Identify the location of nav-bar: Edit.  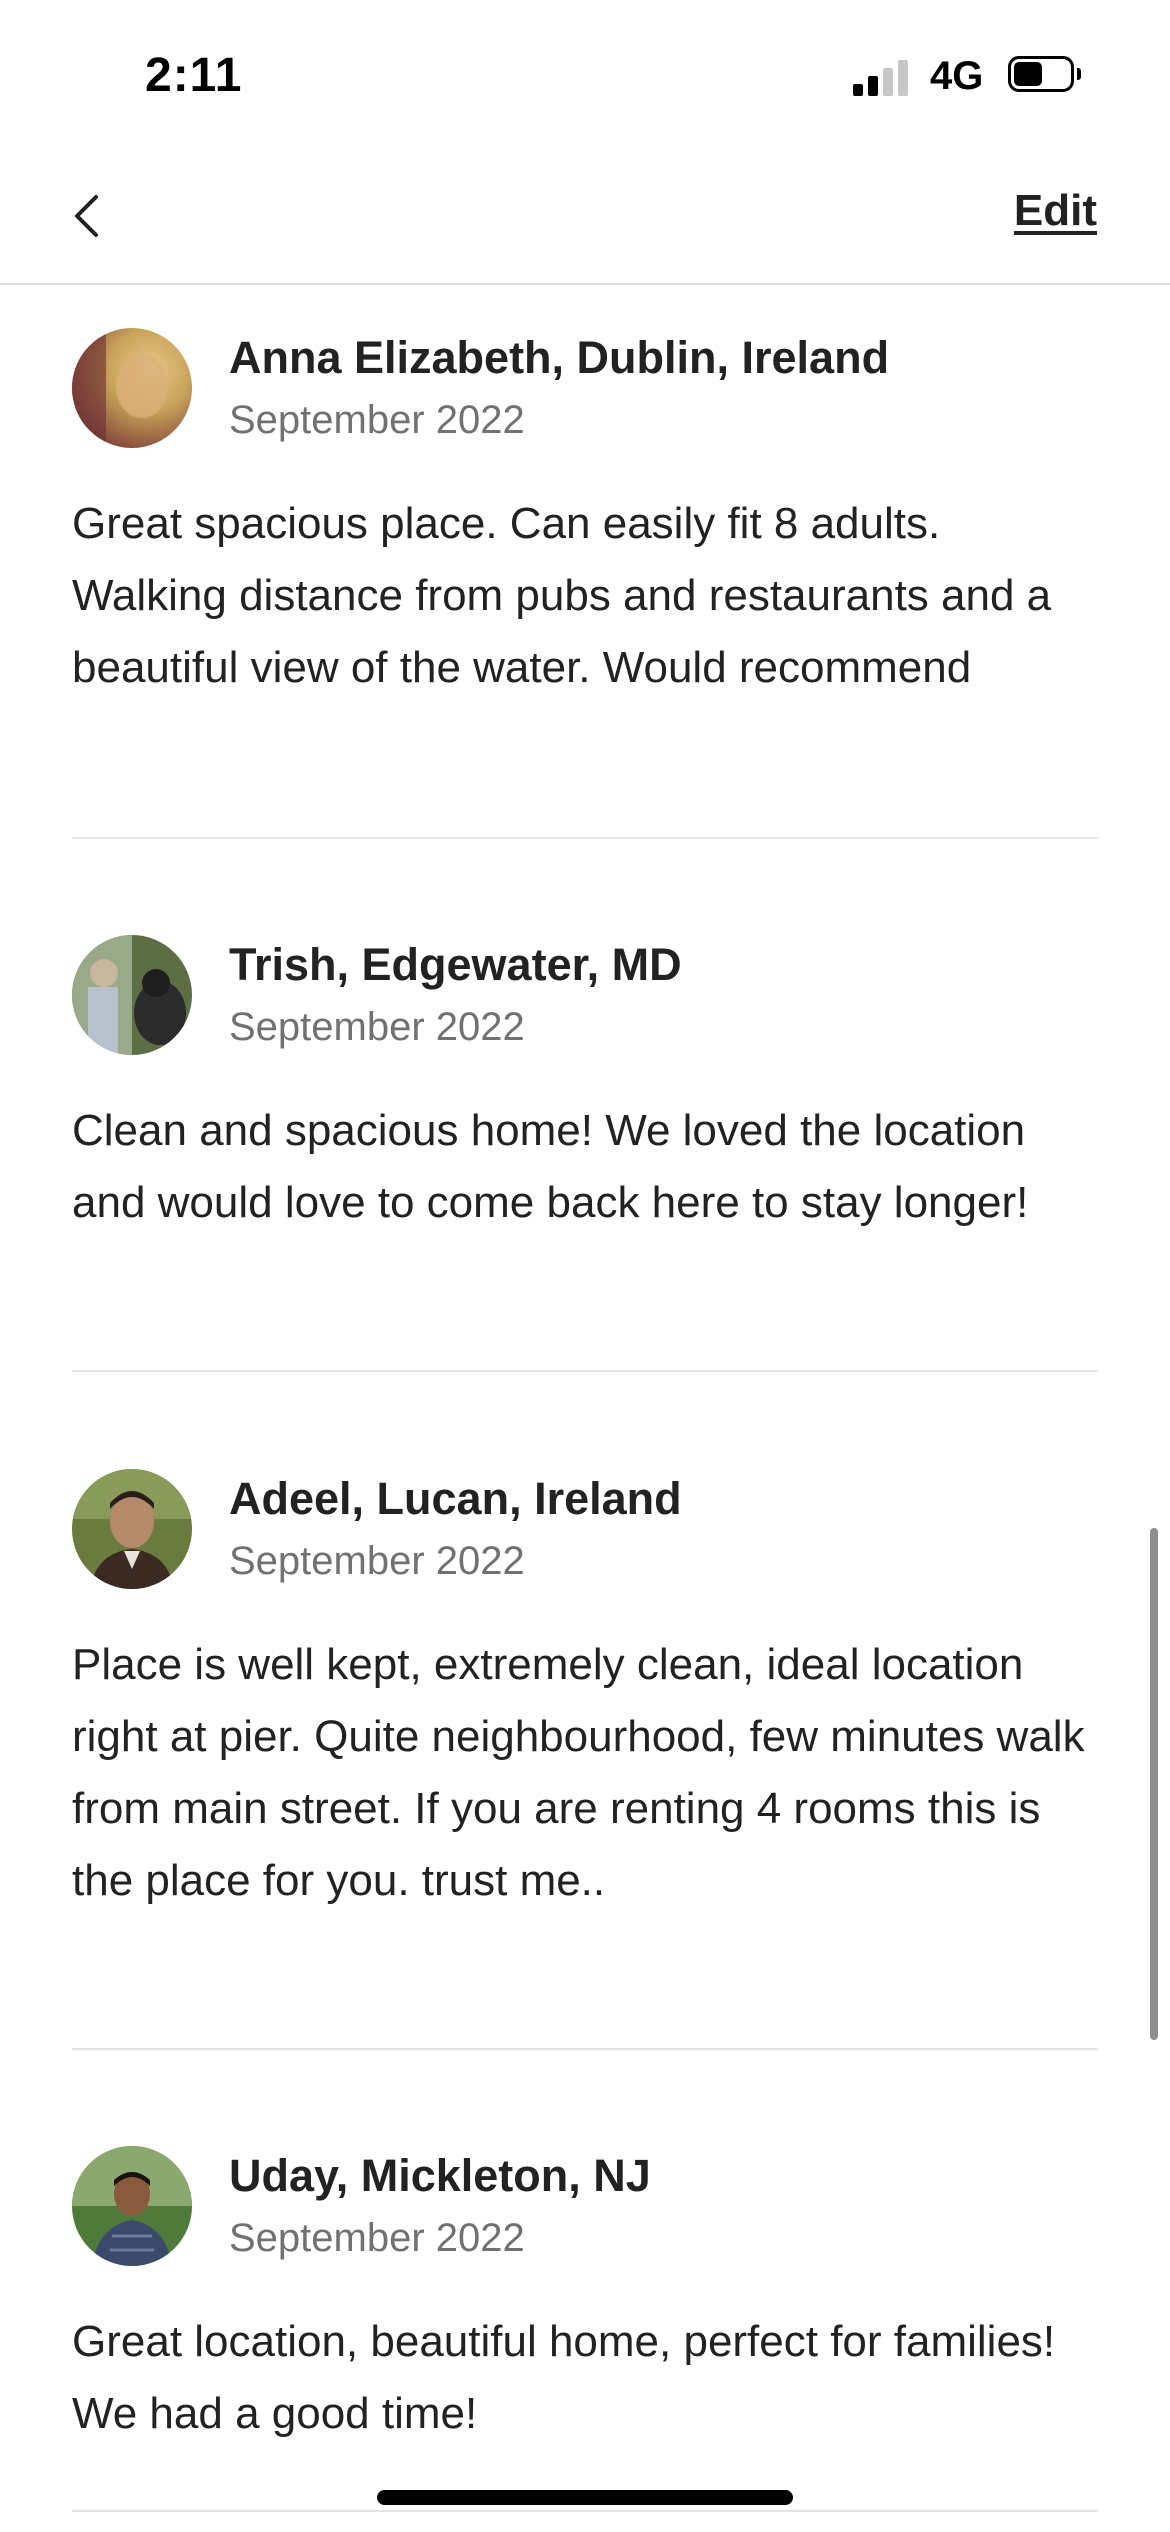
(585, 217).